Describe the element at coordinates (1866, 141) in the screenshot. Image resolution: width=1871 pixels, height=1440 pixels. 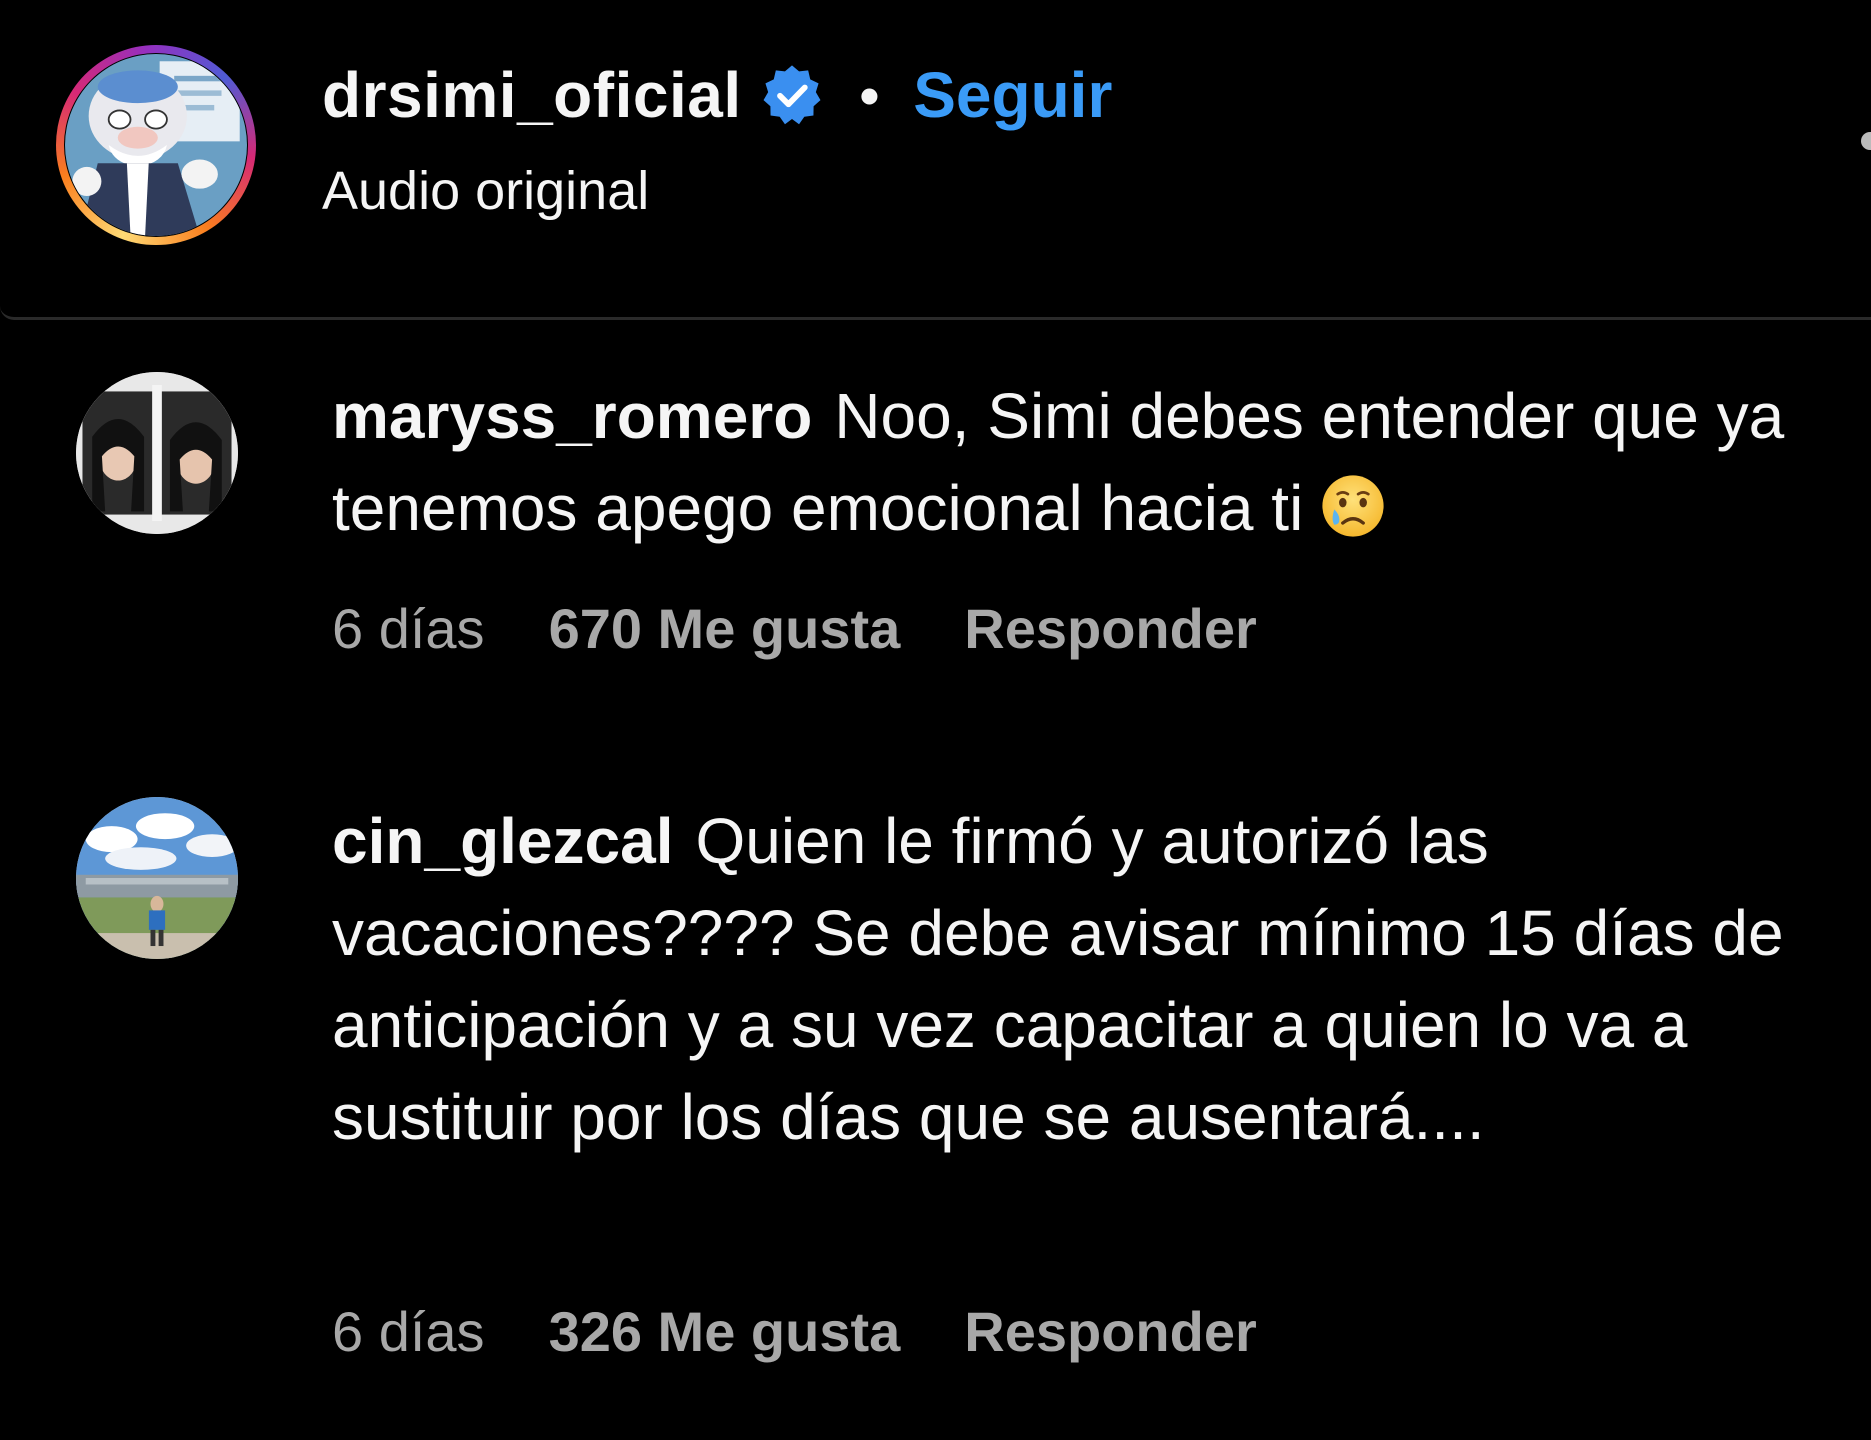
I see `more-options-icon` at that location.